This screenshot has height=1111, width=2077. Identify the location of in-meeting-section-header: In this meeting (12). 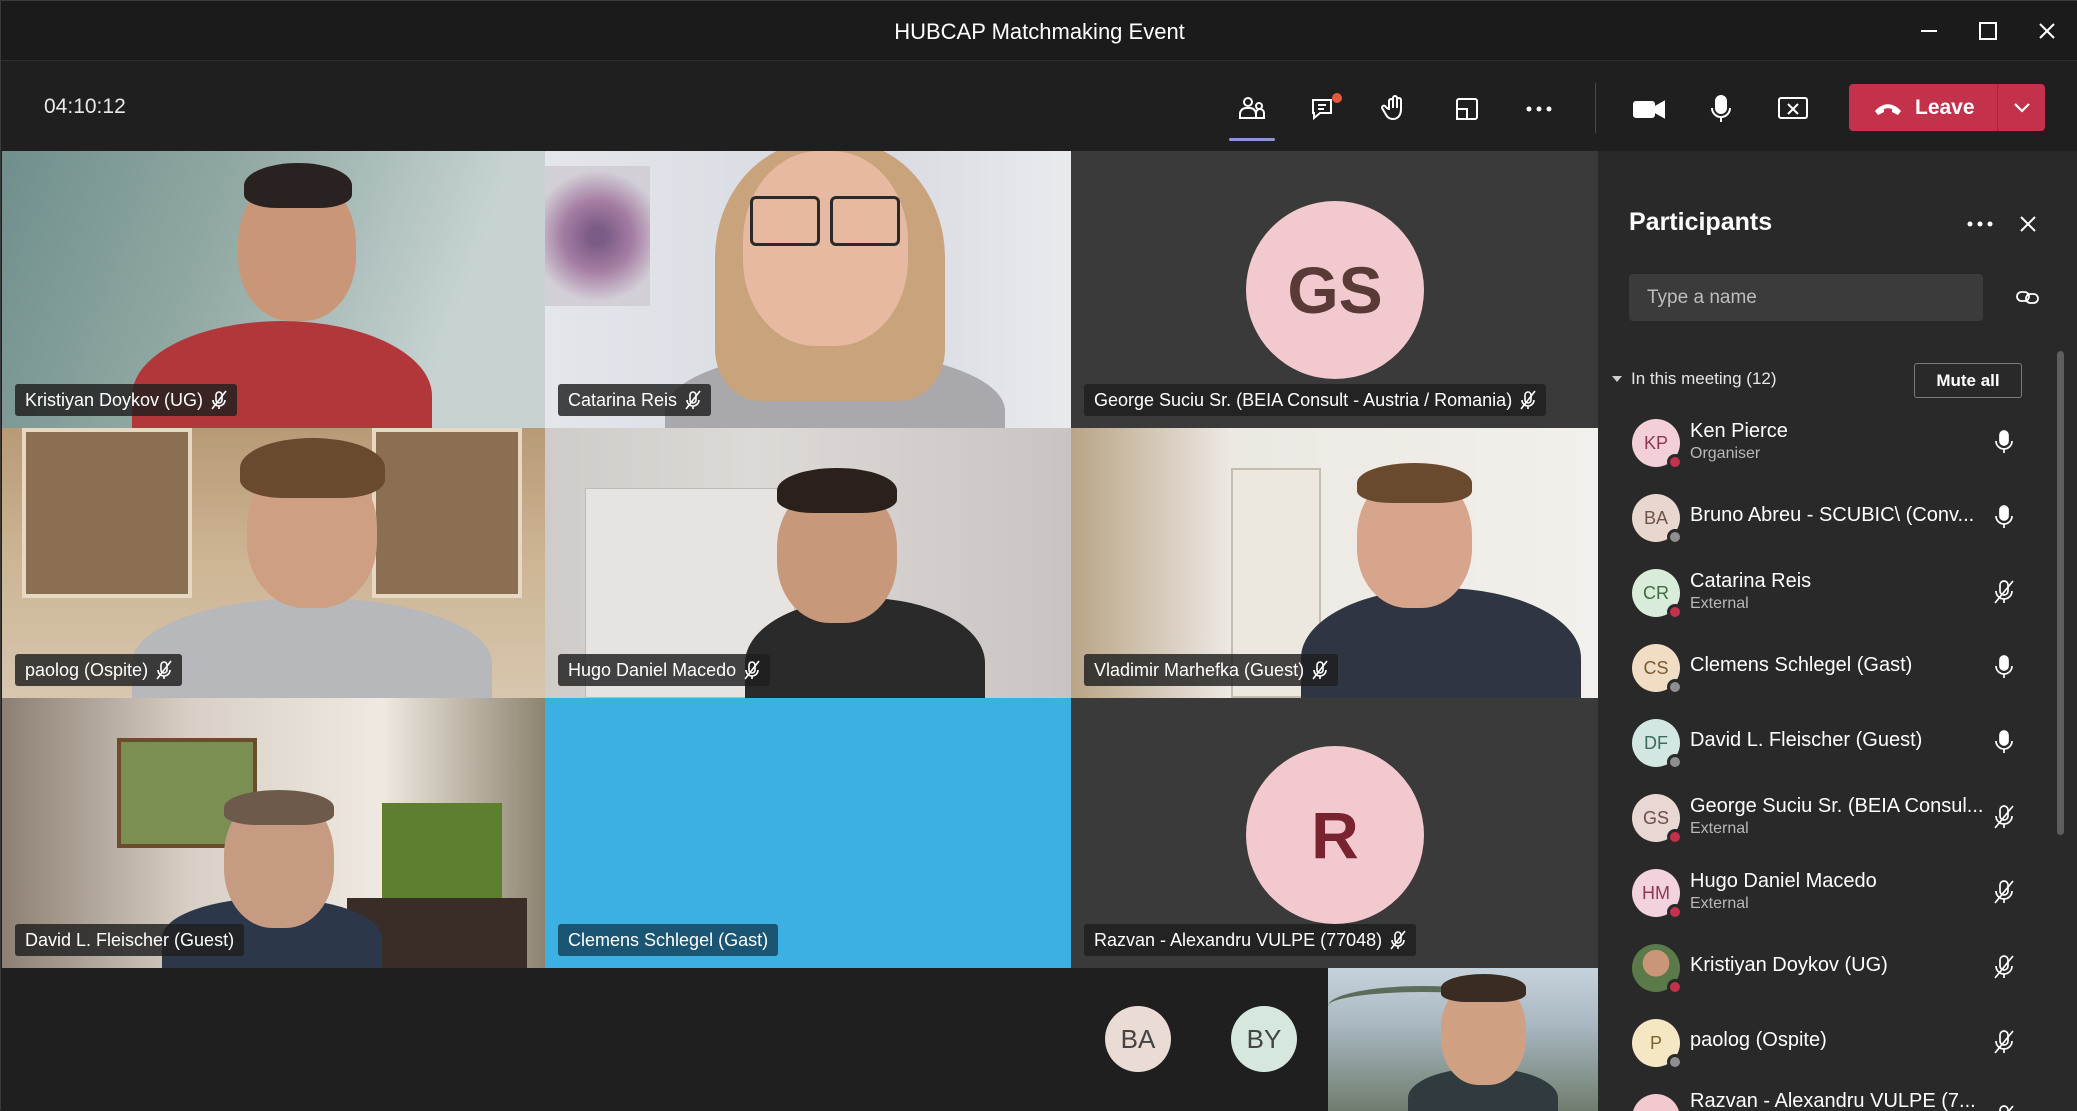
(1694, 379).